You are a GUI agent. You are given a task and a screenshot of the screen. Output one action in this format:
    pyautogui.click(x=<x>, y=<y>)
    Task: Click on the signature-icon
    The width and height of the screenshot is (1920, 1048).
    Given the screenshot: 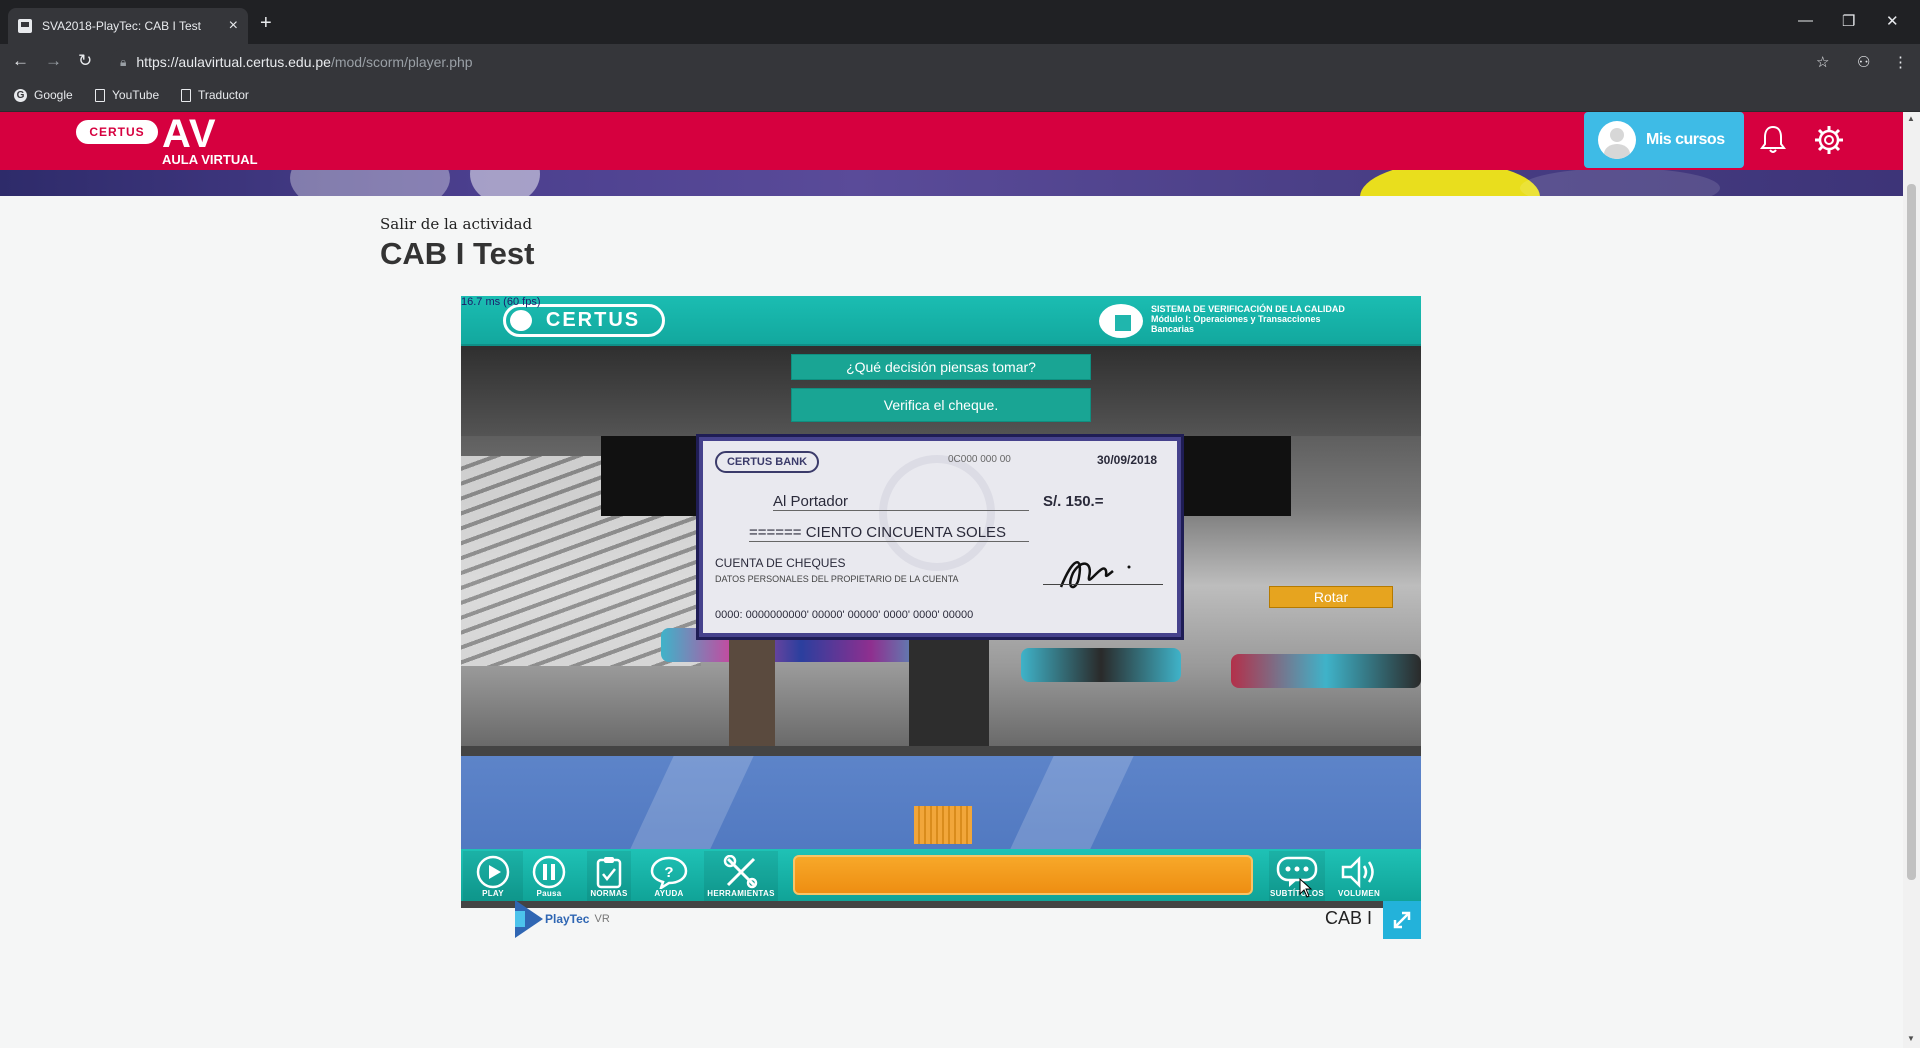 What is the action you would take?
    pyautogui.click(x=1095, y=574)
    